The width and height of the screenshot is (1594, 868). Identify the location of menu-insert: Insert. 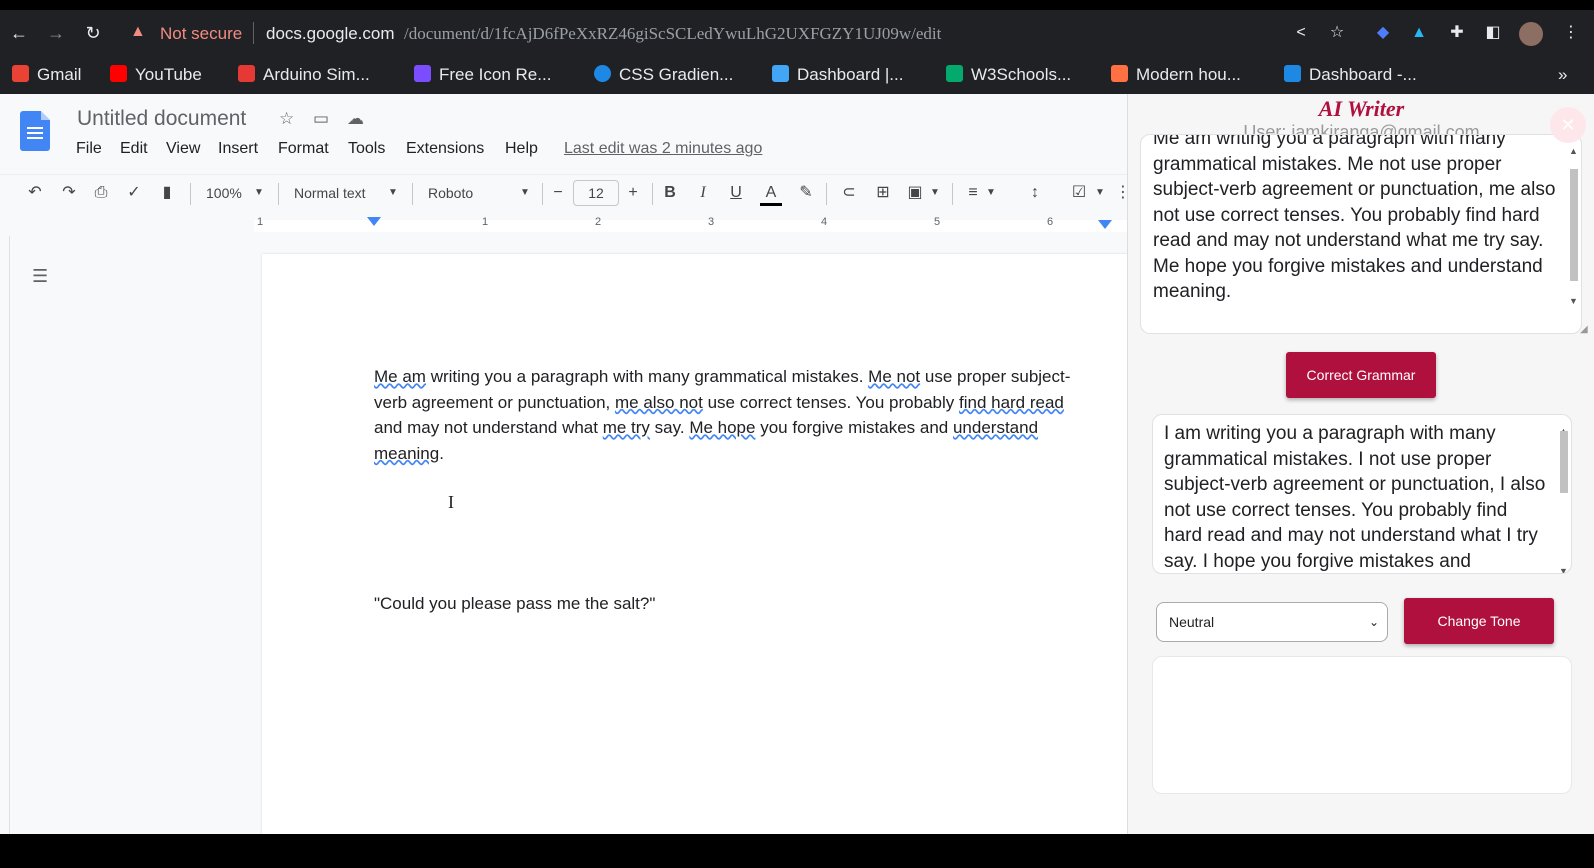
(238, 149).